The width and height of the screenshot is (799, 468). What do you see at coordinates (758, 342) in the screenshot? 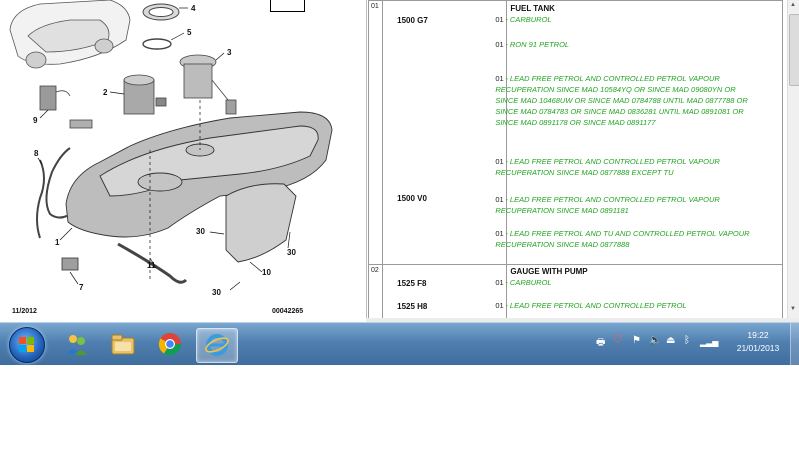
I see `taskbar-clock: 19:22 21/01/2013` at bounding box center [758, 342].